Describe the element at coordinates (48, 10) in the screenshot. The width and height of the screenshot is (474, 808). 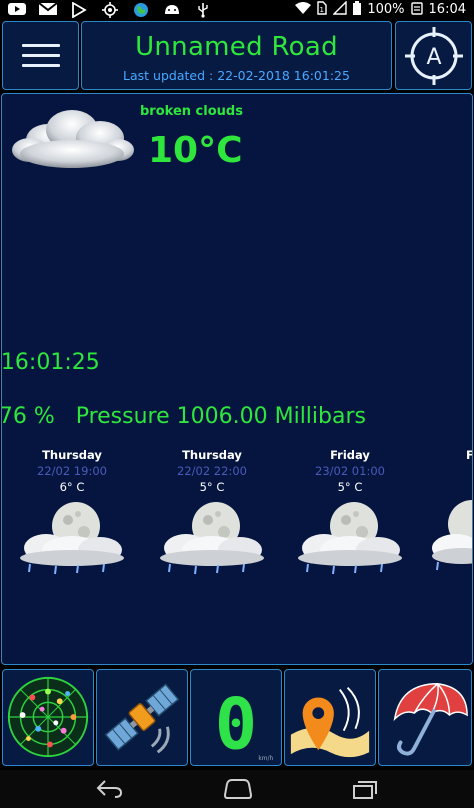
I see `gmail-icon` at that location.